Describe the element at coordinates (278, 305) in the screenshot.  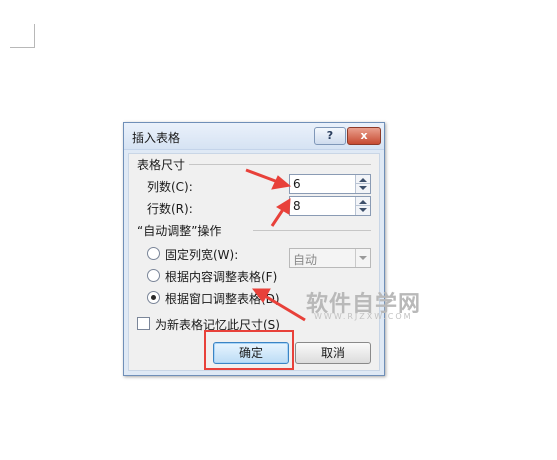
I see `arrow-to-window-option` at that location.